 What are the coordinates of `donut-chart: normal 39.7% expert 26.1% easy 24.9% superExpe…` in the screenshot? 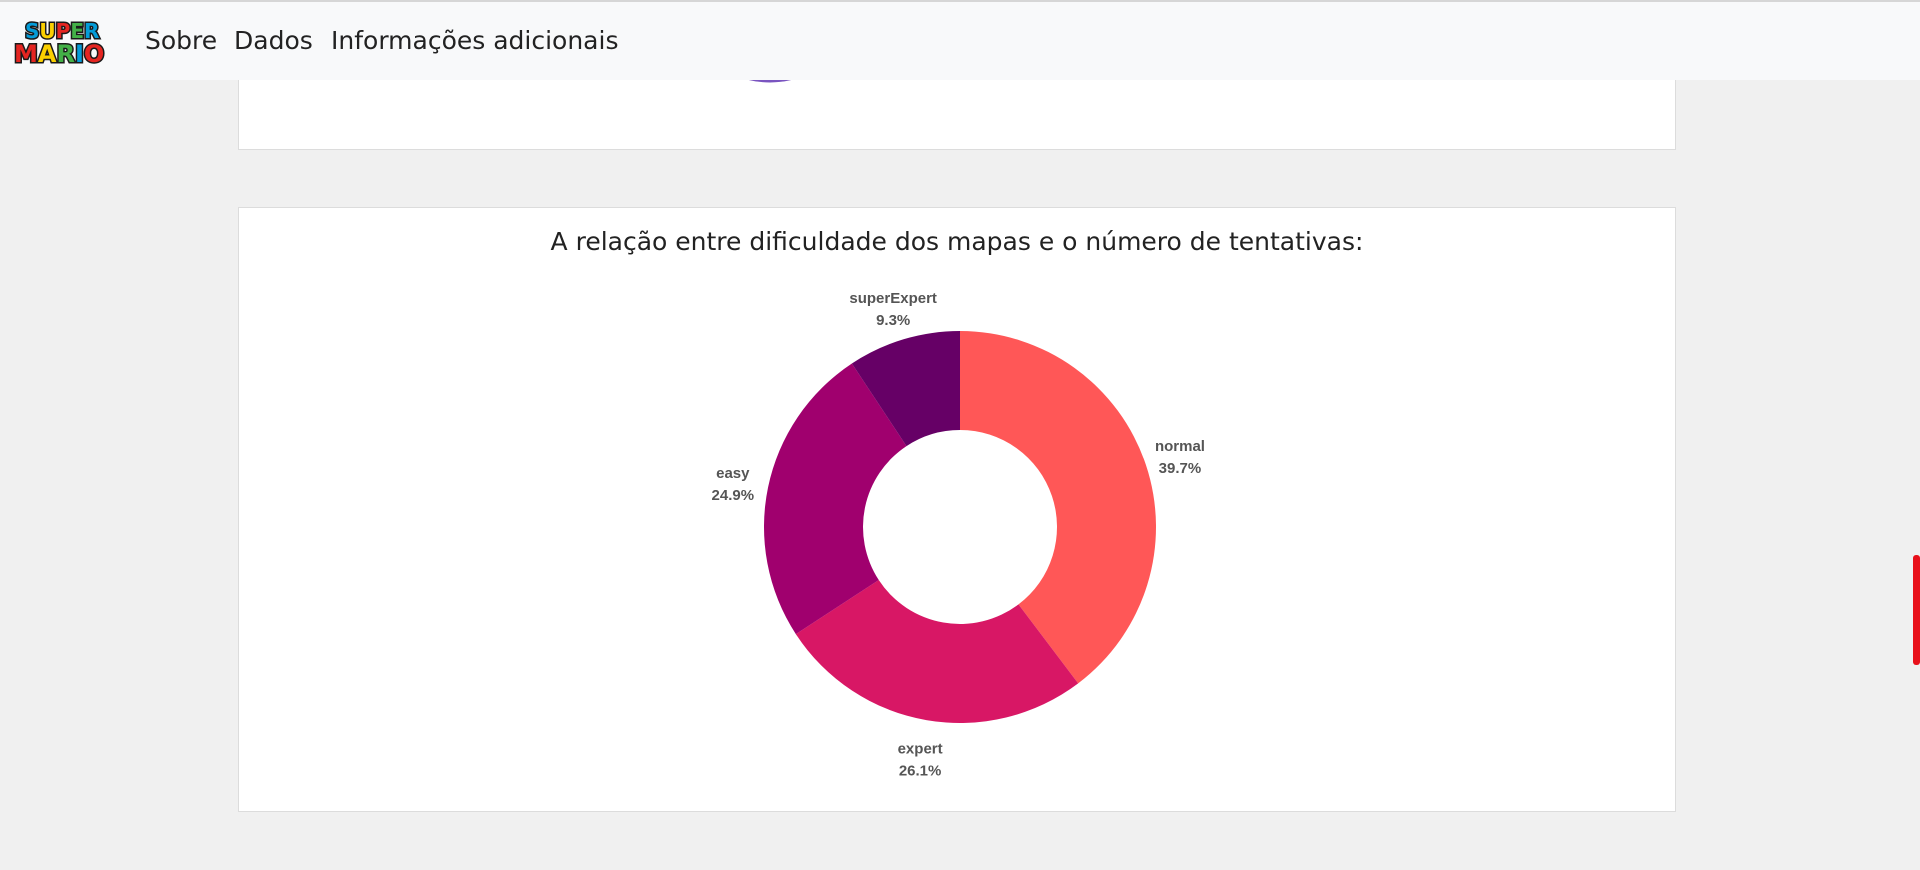 It's located at (958, 535).